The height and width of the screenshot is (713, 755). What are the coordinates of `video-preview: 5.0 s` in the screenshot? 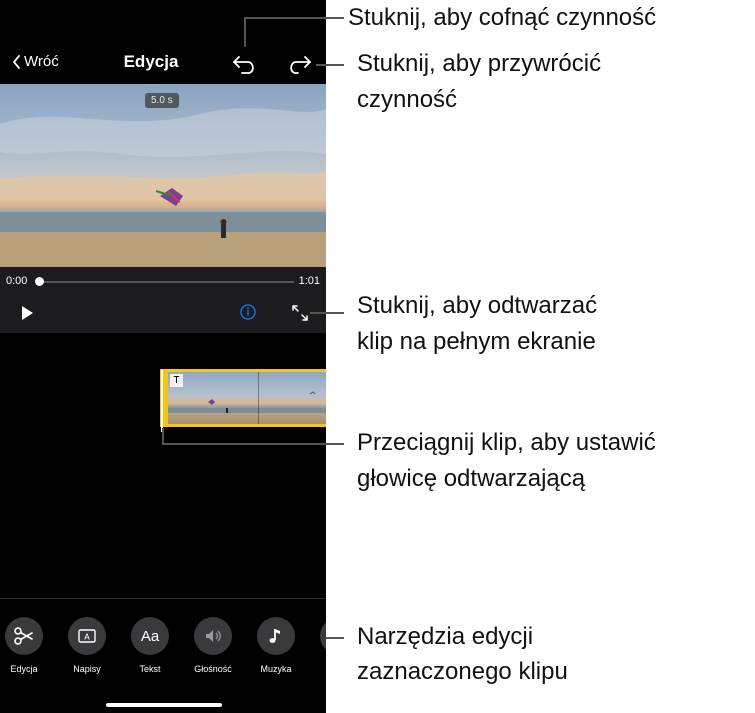 It's located at (163, 175).